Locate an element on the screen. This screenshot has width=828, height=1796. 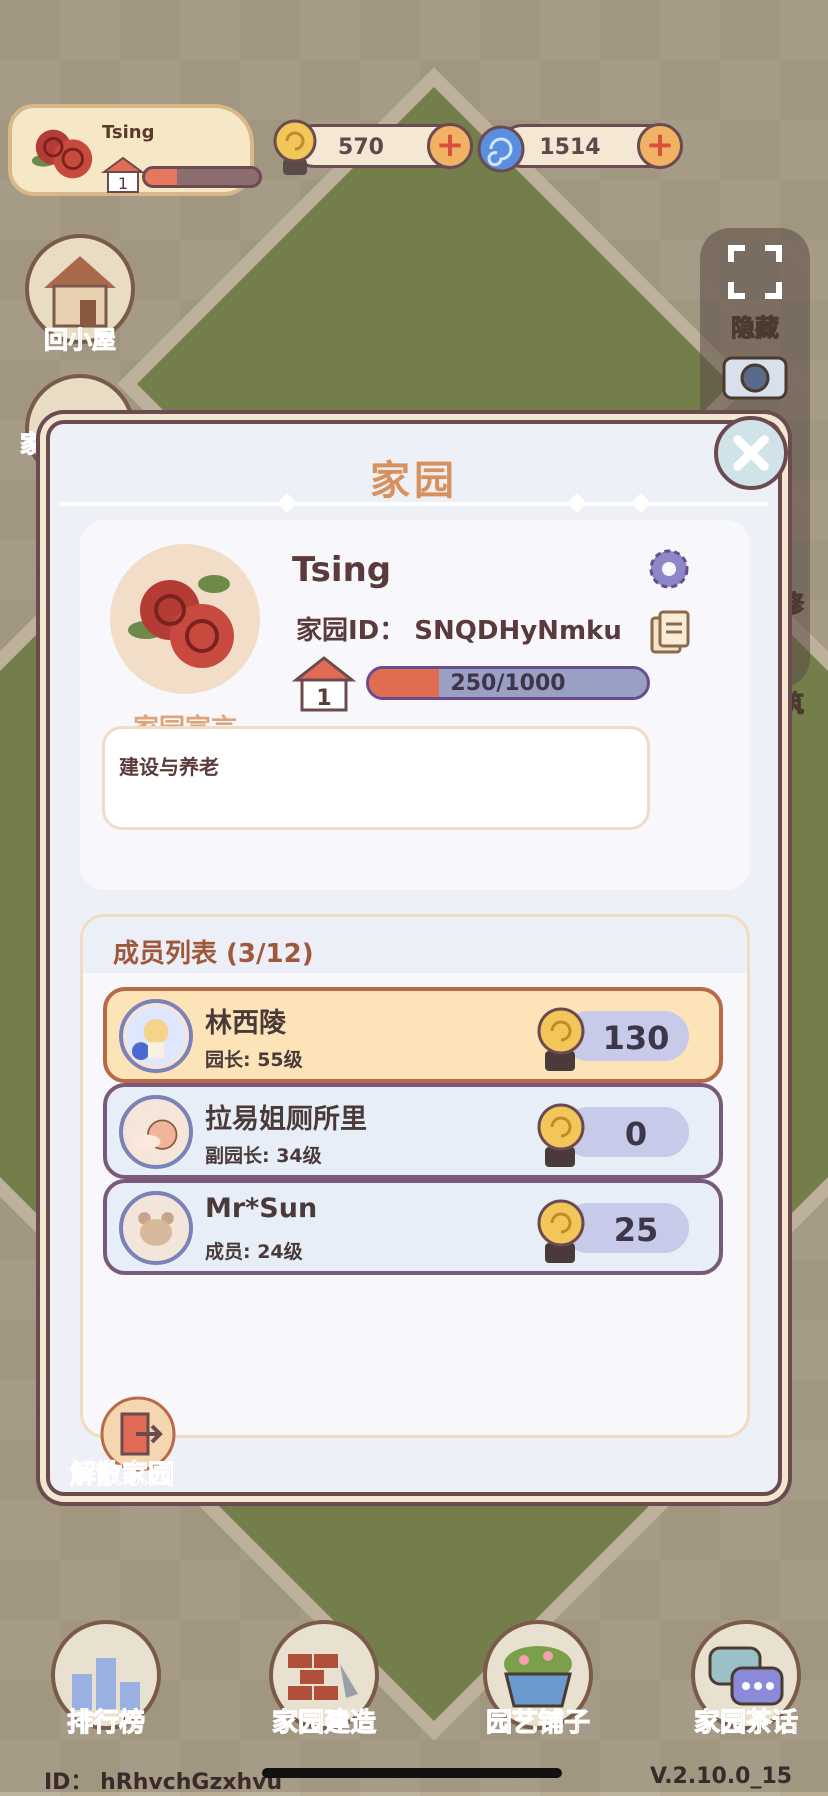
gear-icon is located at coordinates (669, 569).